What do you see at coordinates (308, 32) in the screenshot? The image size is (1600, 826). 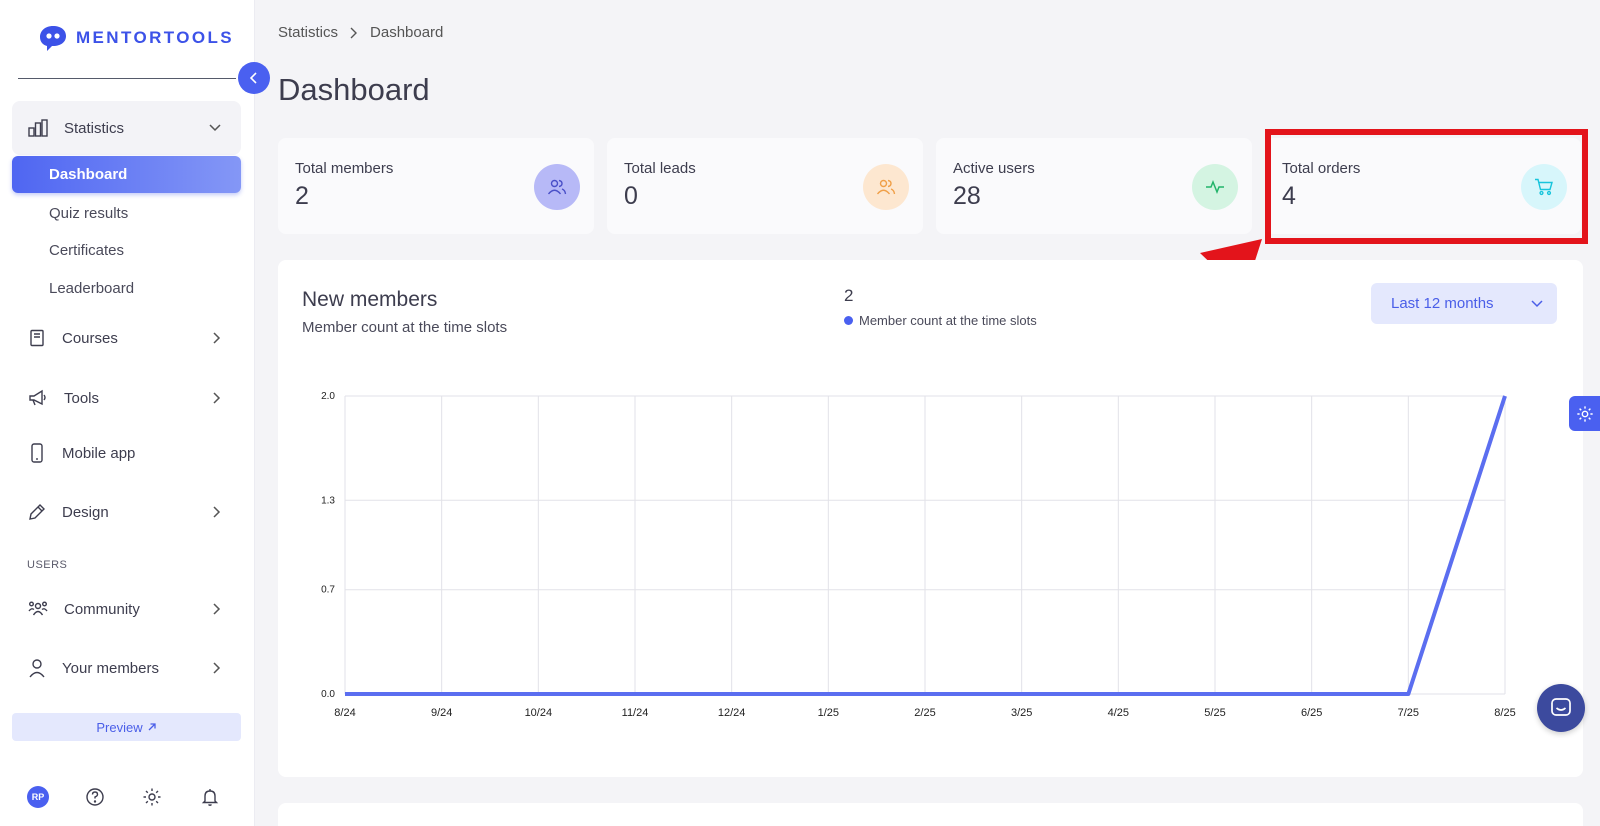 I see `breadcrumb-parent: Statistics` at bounding box center [308, 32].